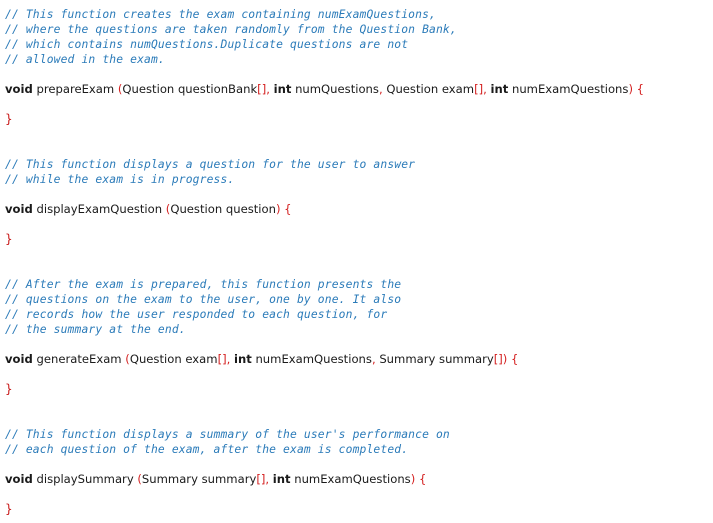 The image size is (713, 523). Describe the element at coordinates (95, 329) in the screenshot. I see `comment-line: // the summary at the end.` at that location.